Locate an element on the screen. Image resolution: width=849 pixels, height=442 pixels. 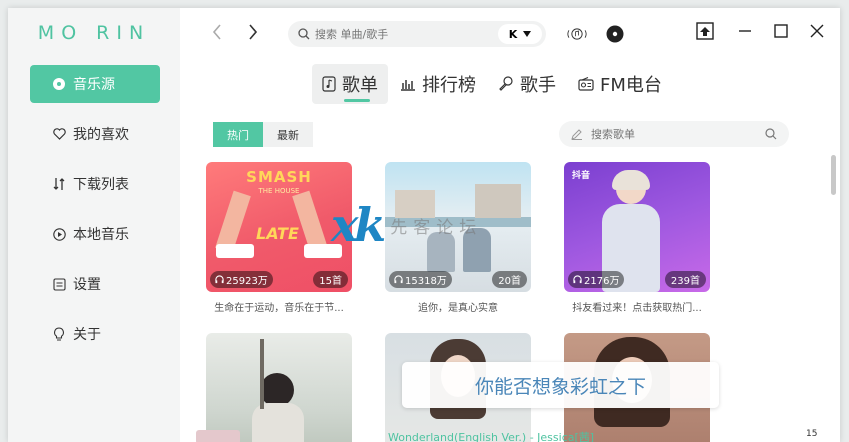
close-button is located at coordinates (817, 31).